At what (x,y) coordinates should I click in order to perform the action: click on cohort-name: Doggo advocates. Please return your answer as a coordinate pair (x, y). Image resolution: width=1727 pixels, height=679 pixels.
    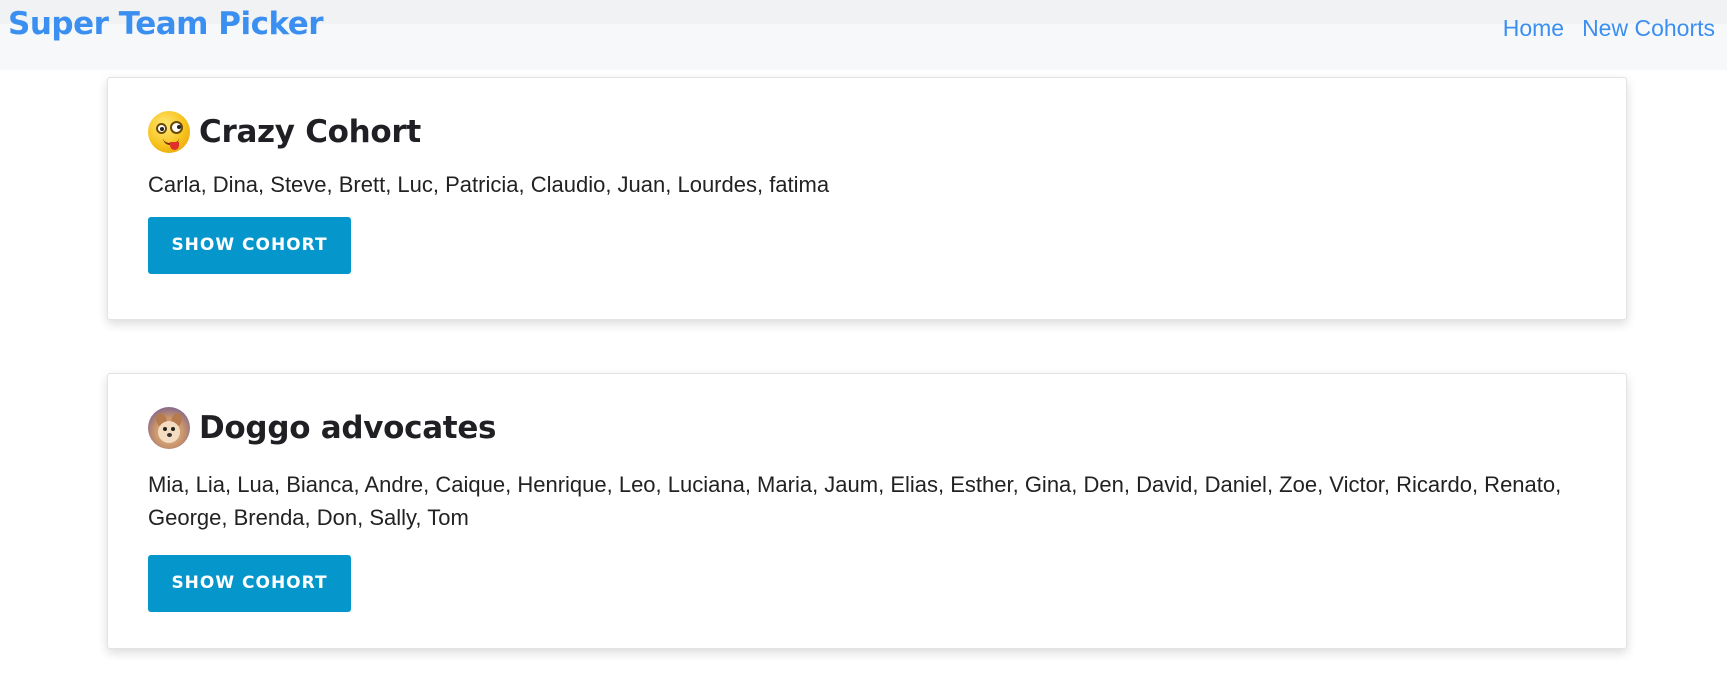
    Looking at the image, I should click on (348, 428).